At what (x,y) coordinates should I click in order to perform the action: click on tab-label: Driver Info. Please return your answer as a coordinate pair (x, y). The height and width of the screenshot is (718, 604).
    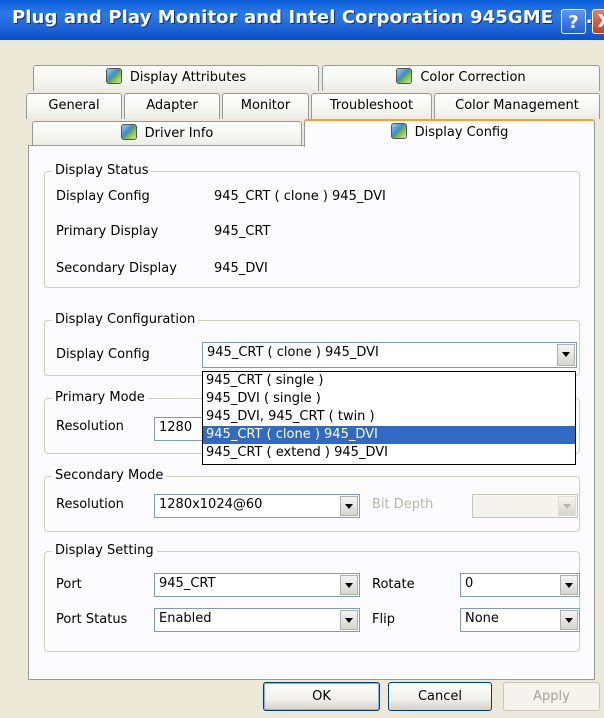
    Looking at the image, I should click on (179, 133).